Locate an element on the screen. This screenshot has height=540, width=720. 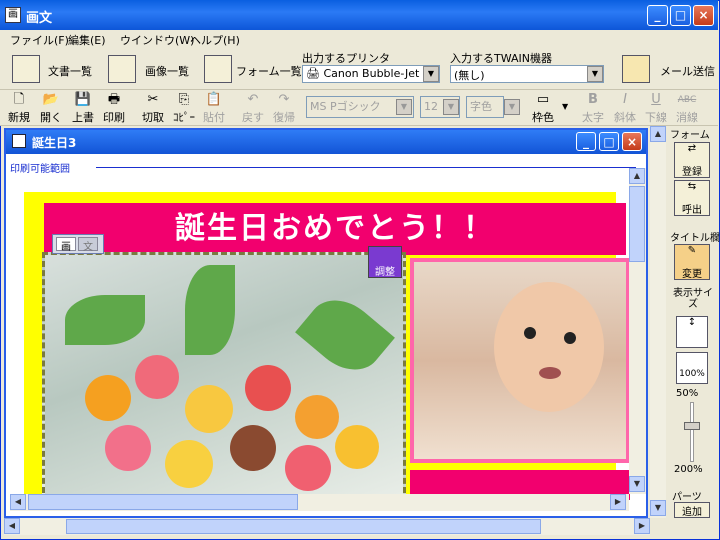
main-horizontal-scrollbar: ◀ ▶ is located at coordinates (327, 526).